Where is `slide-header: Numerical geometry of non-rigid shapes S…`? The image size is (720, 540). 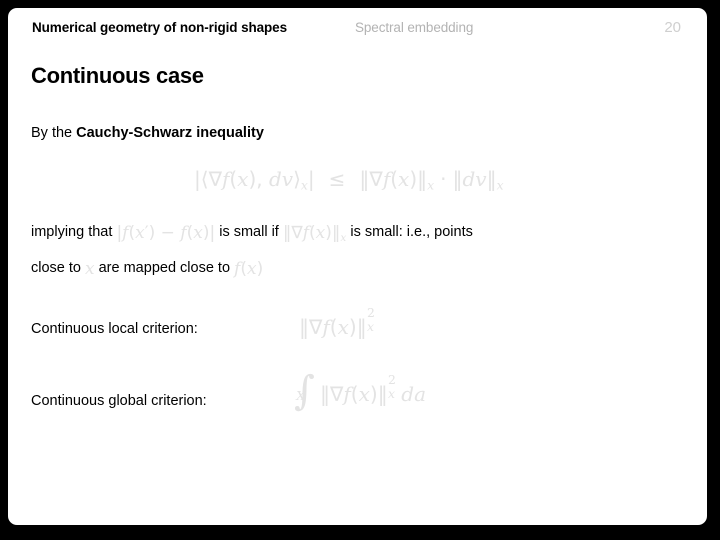
slide-header: Numerical geometry of non-rigid shapes S… is located at coordinates (357, 32).